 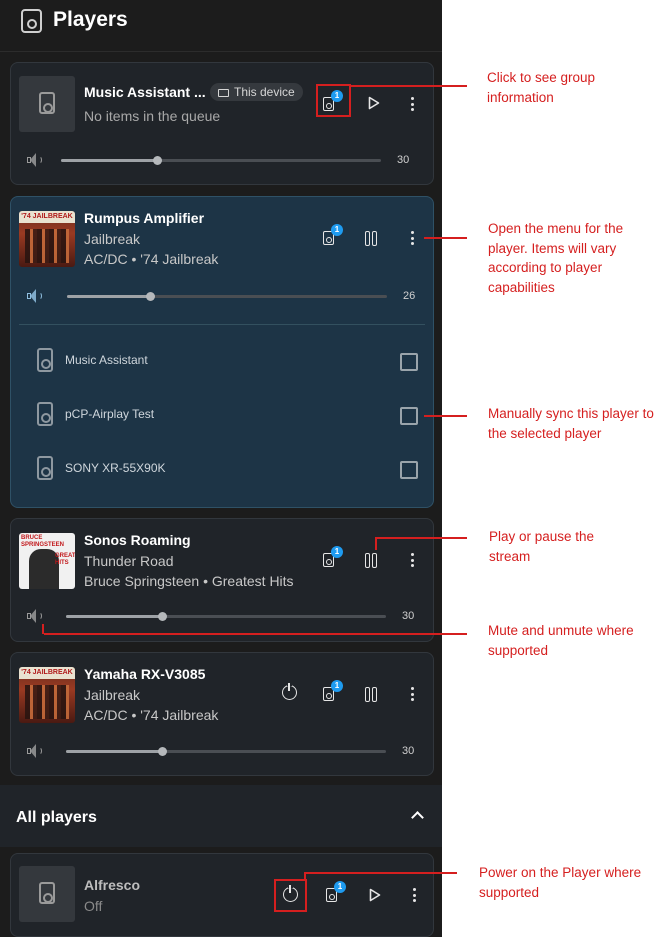 What do you see at coordinates (222, 324) in the screenshot?
I see `divider` at bounding box center [222, 324].